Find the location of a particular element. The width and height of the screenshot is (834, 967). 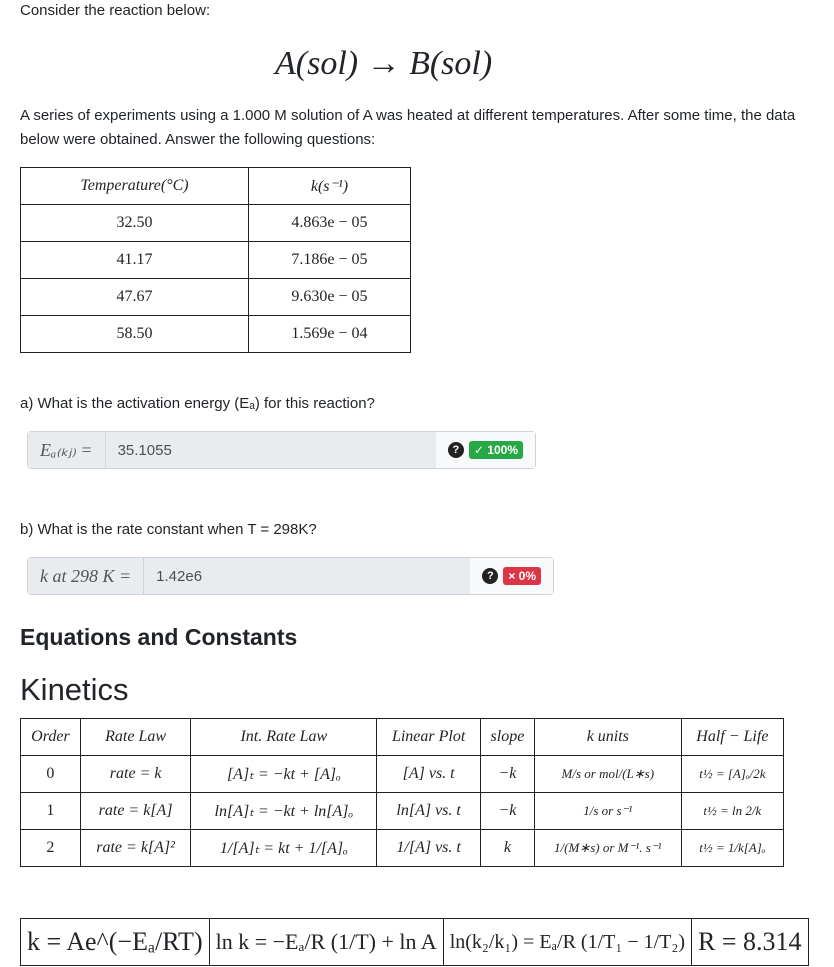

cell: 4.863e − 05 is located at coordinates (329, 223).